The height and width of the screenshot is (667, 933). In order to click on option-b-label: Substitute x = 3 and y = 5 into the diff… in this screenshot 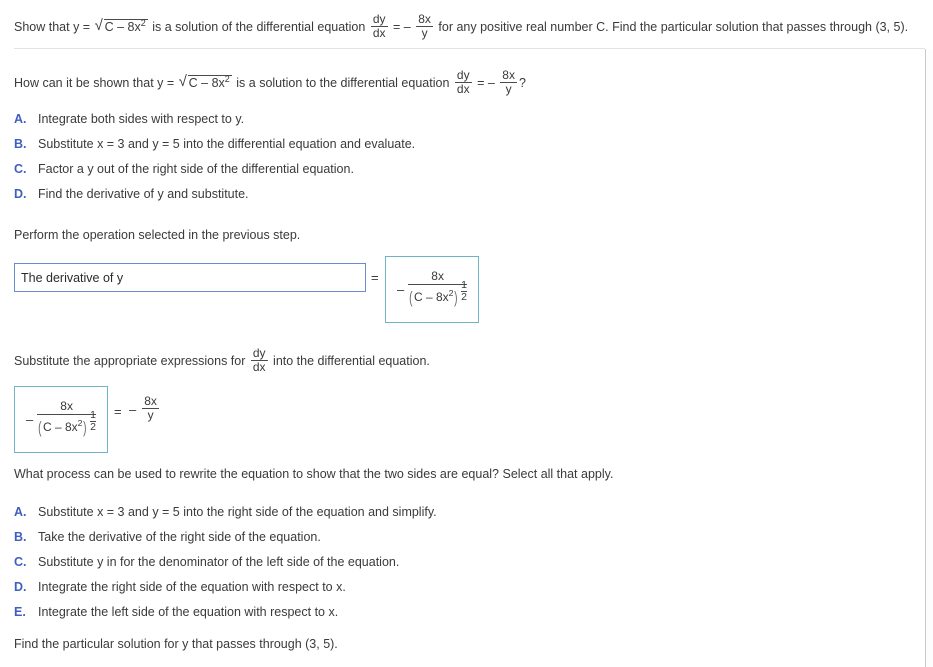, I will do `click(227, 144)`.